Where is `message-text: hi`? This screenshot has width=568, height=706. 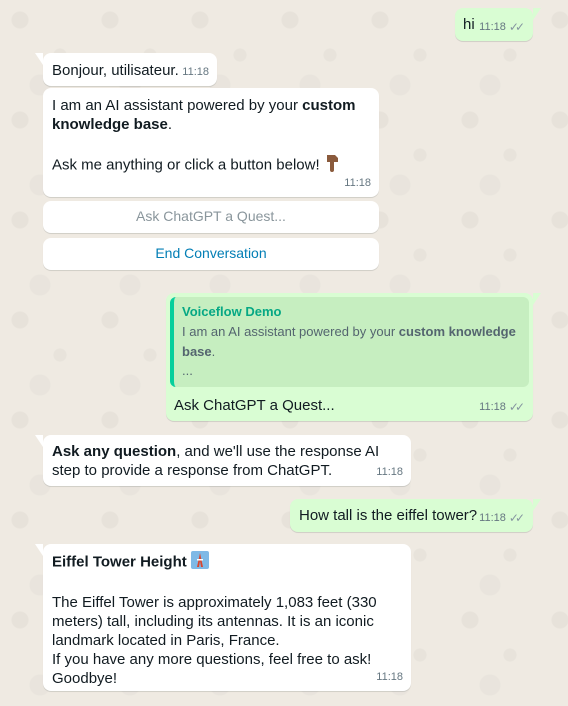
message-text: hi is located at coordinates (469, 24).